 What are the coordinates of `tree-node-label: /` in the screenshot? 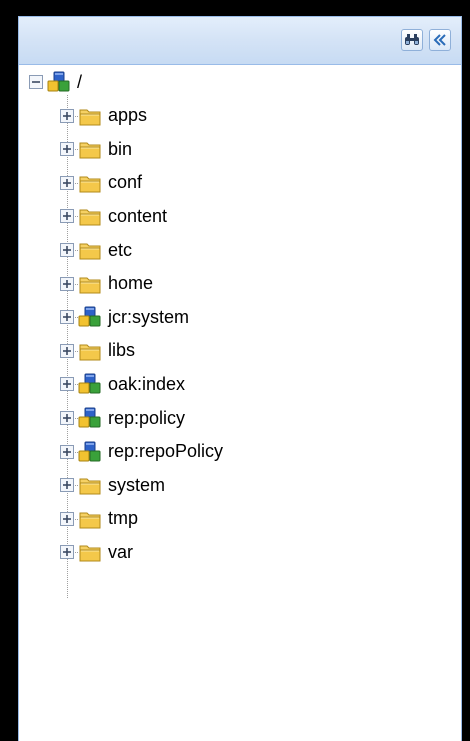 It's located at (80, 81).